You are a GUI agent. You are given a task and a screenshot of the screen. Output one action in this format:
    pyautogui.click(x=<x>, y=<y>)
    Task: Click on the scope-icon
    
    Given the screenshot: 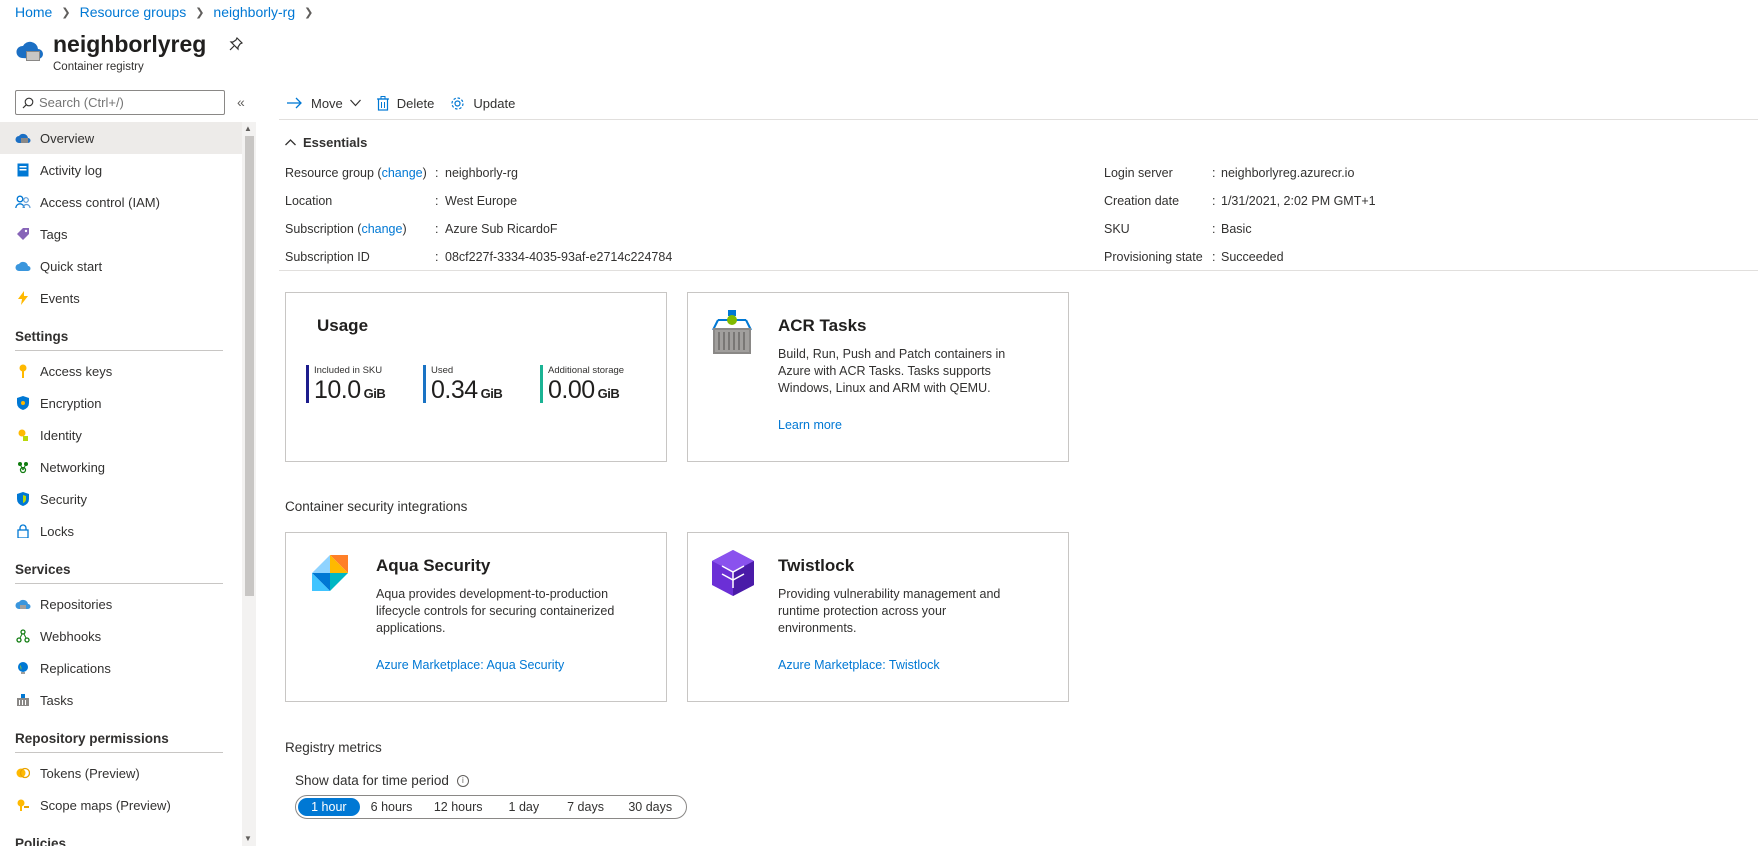 What is the action you would take?
    pyautogui.click(x=23, y=805)
    